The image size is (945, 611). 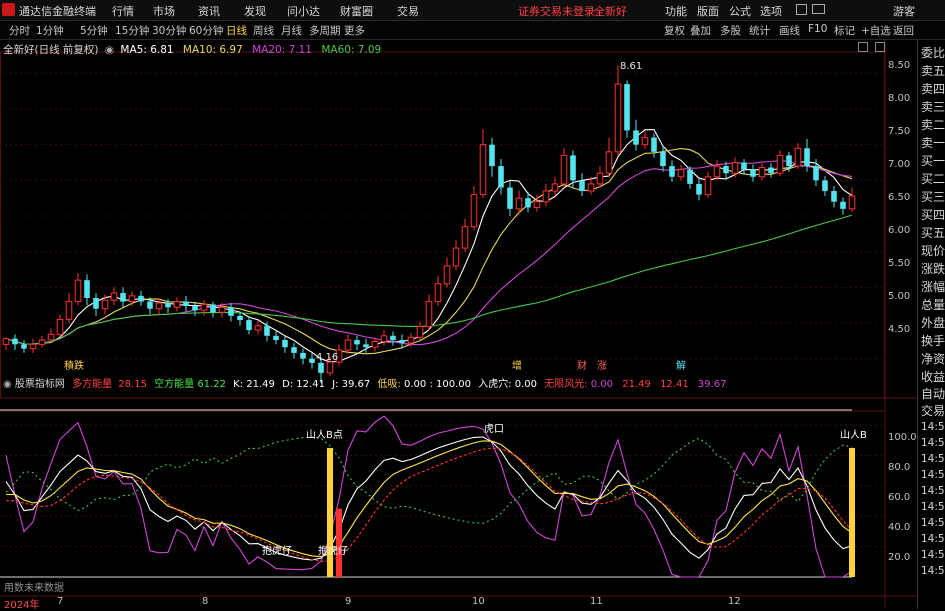 I want to click on period-1min: 1分钟, so click(x=50, y=30).